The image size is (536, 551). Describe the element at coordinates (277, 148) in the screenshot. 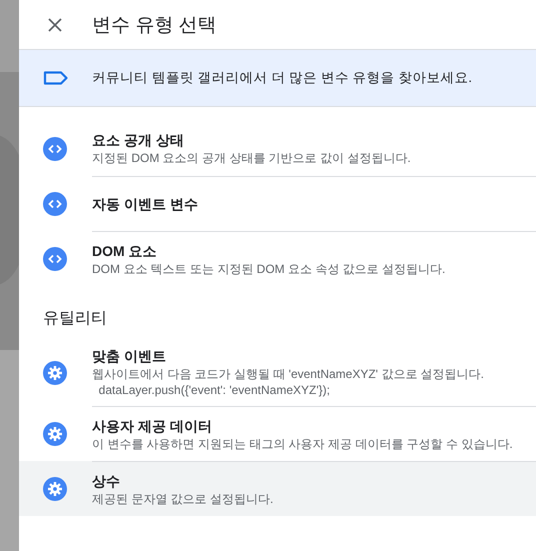

I see `variable-type-item: 요소 공개 상태 지정된 DOM 요소의 공개 상태를 기반으로 값이 설정됩니다.` at that location.